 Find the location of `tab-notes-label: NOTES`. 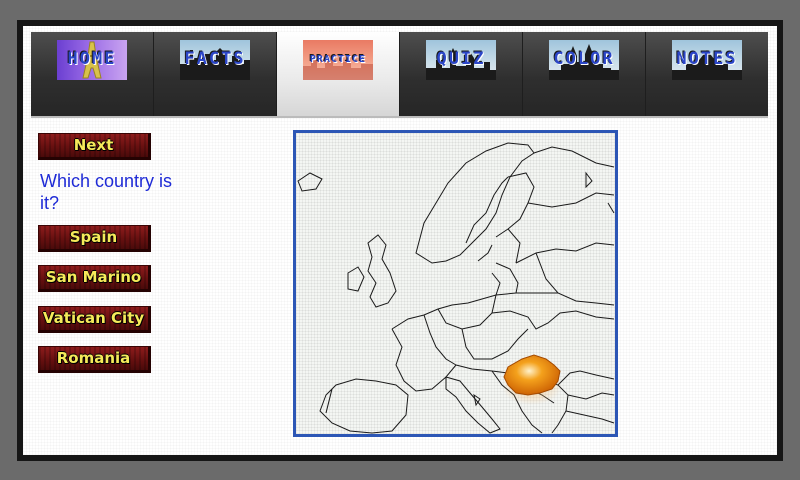

tab-notes-label: NOTES is located at coordinates (707, 59).